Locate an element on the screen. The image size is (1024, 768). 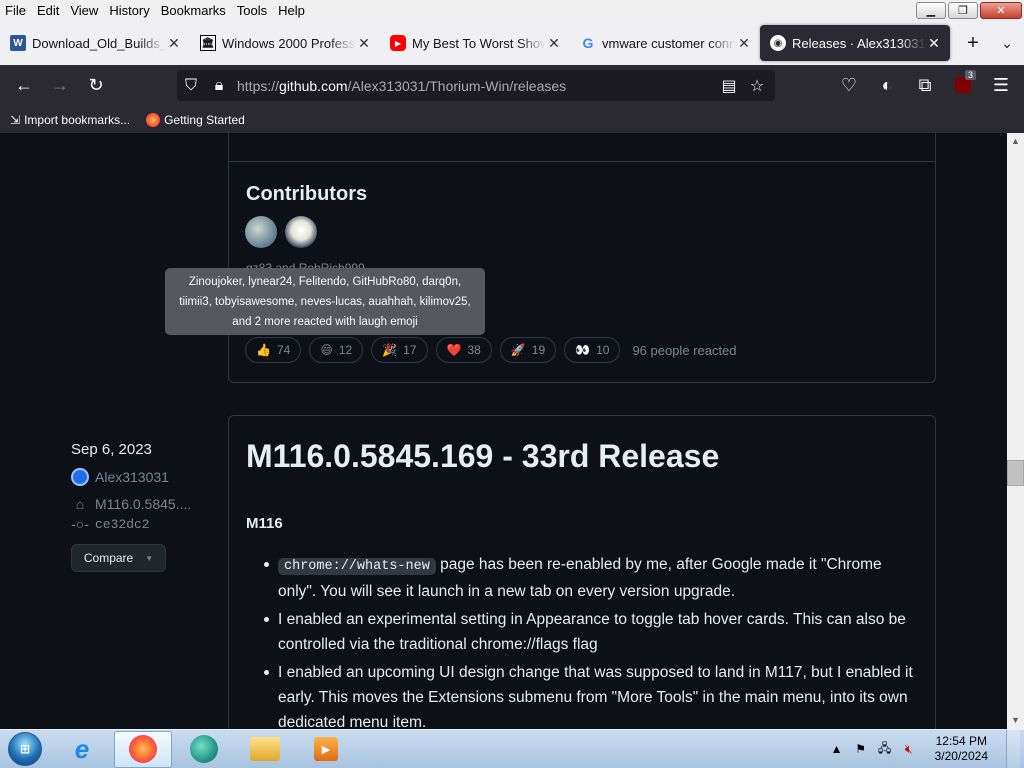
reload-button: ↻ is located at coordinates (96, 86).